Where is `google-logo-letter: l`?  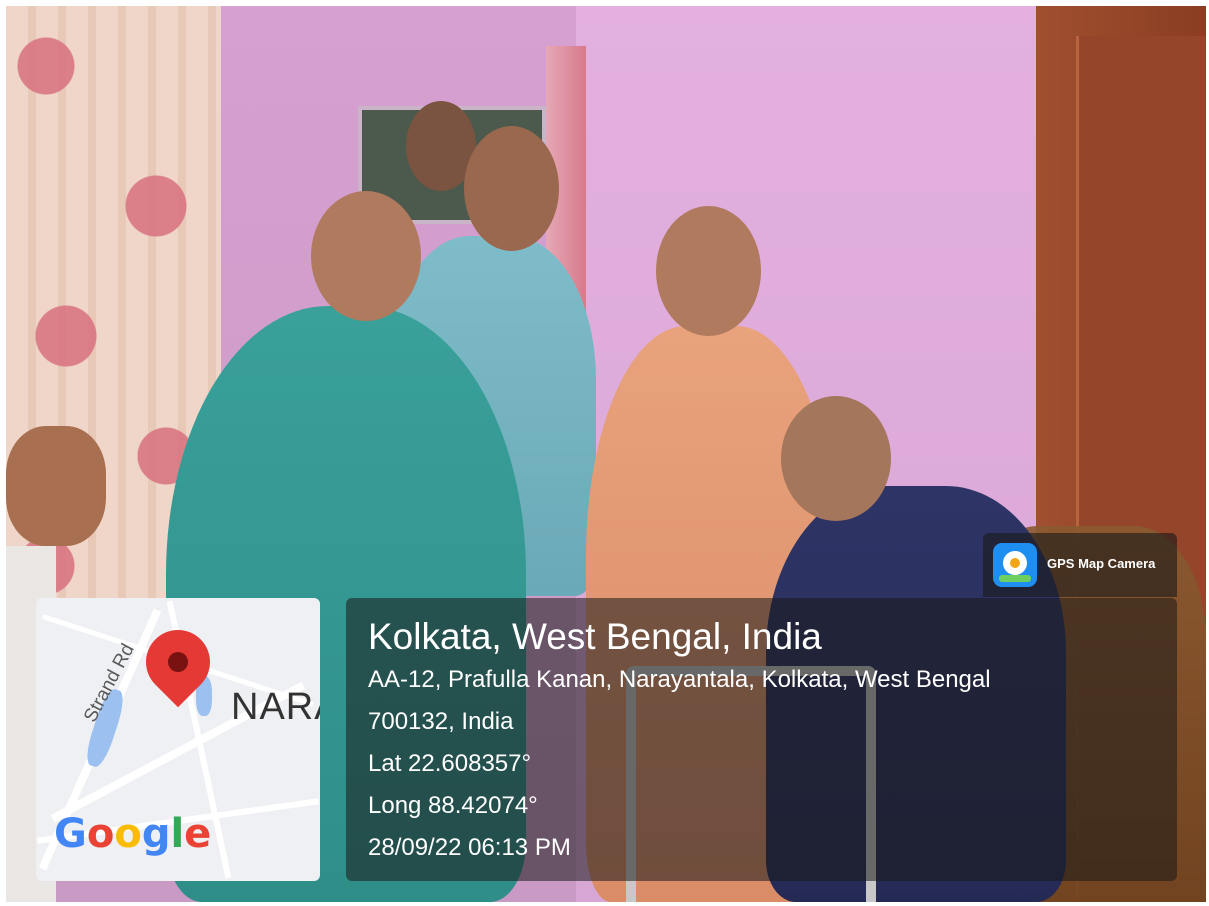 google-logo-letter: l is located at coordinates (177, 834).